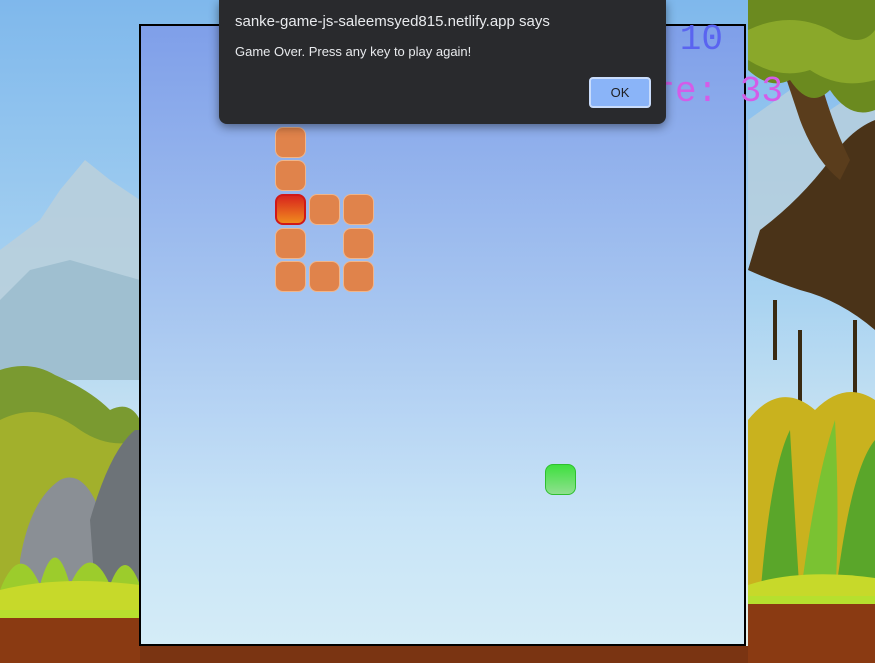  Describe the element at coordinates (353, 51) in the screenshot. I see `dialog-message: Game Over. Press any key to play again!` at that location.